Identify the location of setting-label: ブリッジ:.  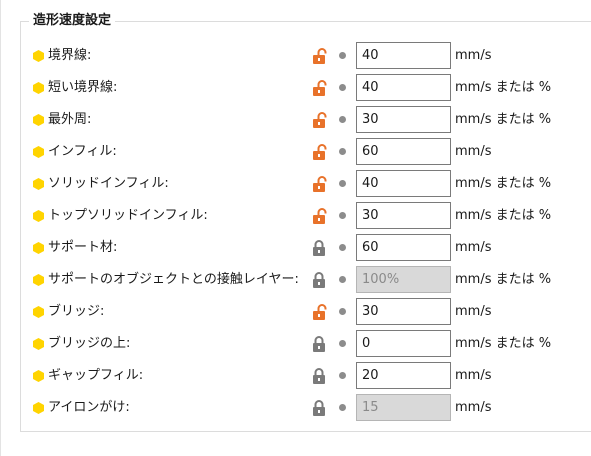
(76, 311).